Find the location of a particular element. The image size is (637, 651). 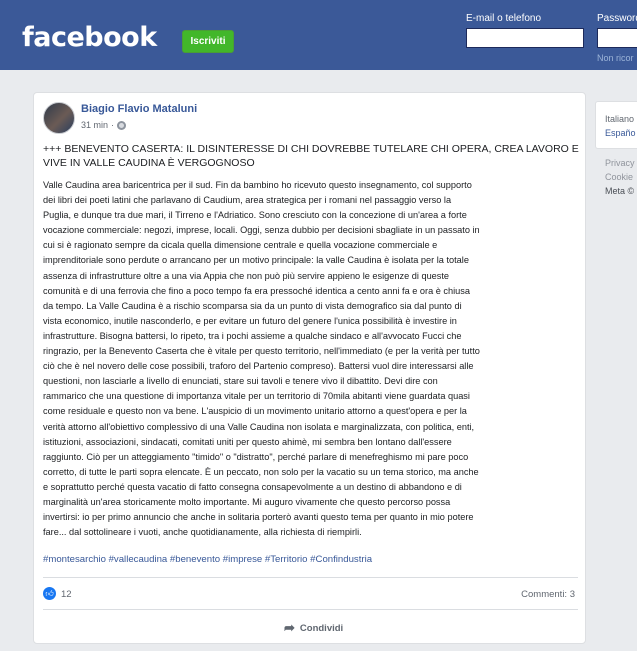

share-label: Condividi is located at coordinates (321, 628).